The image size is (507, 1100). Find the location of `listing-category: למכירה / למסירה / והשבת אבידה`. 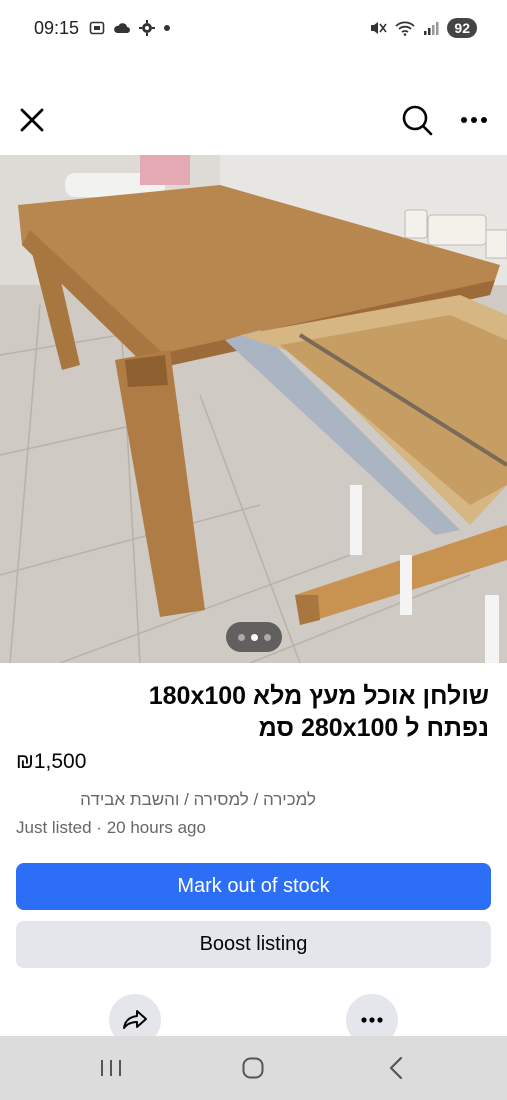

listing-category: למכירה / למסירה / והשבת אבידה is located at coordinates (198, 799).